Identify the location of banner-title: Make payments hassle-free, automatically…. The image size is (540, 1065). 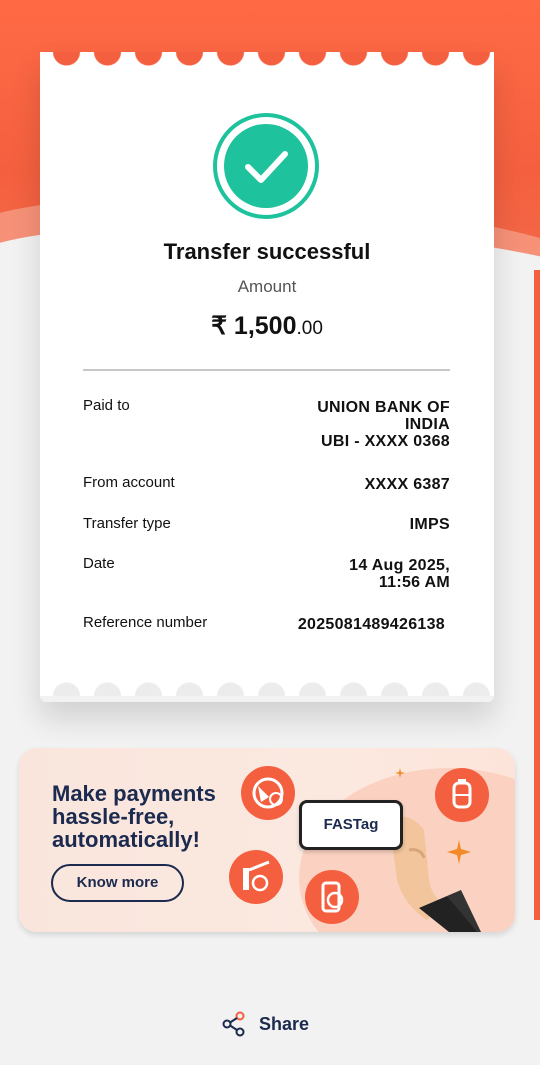
(134, 816).